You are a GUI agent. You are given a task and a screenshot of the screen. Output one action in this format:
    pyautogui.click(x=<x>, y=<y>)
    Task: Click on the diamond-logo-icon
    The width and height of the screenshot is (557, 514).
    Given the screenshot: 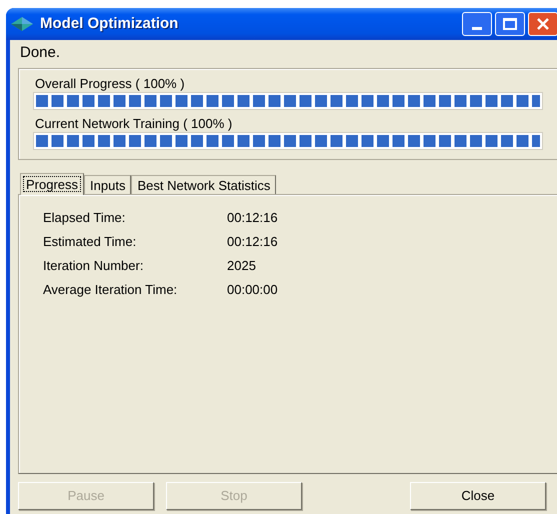 What is the action you would take?
    pyautogui.click(x=22, y=24)
    